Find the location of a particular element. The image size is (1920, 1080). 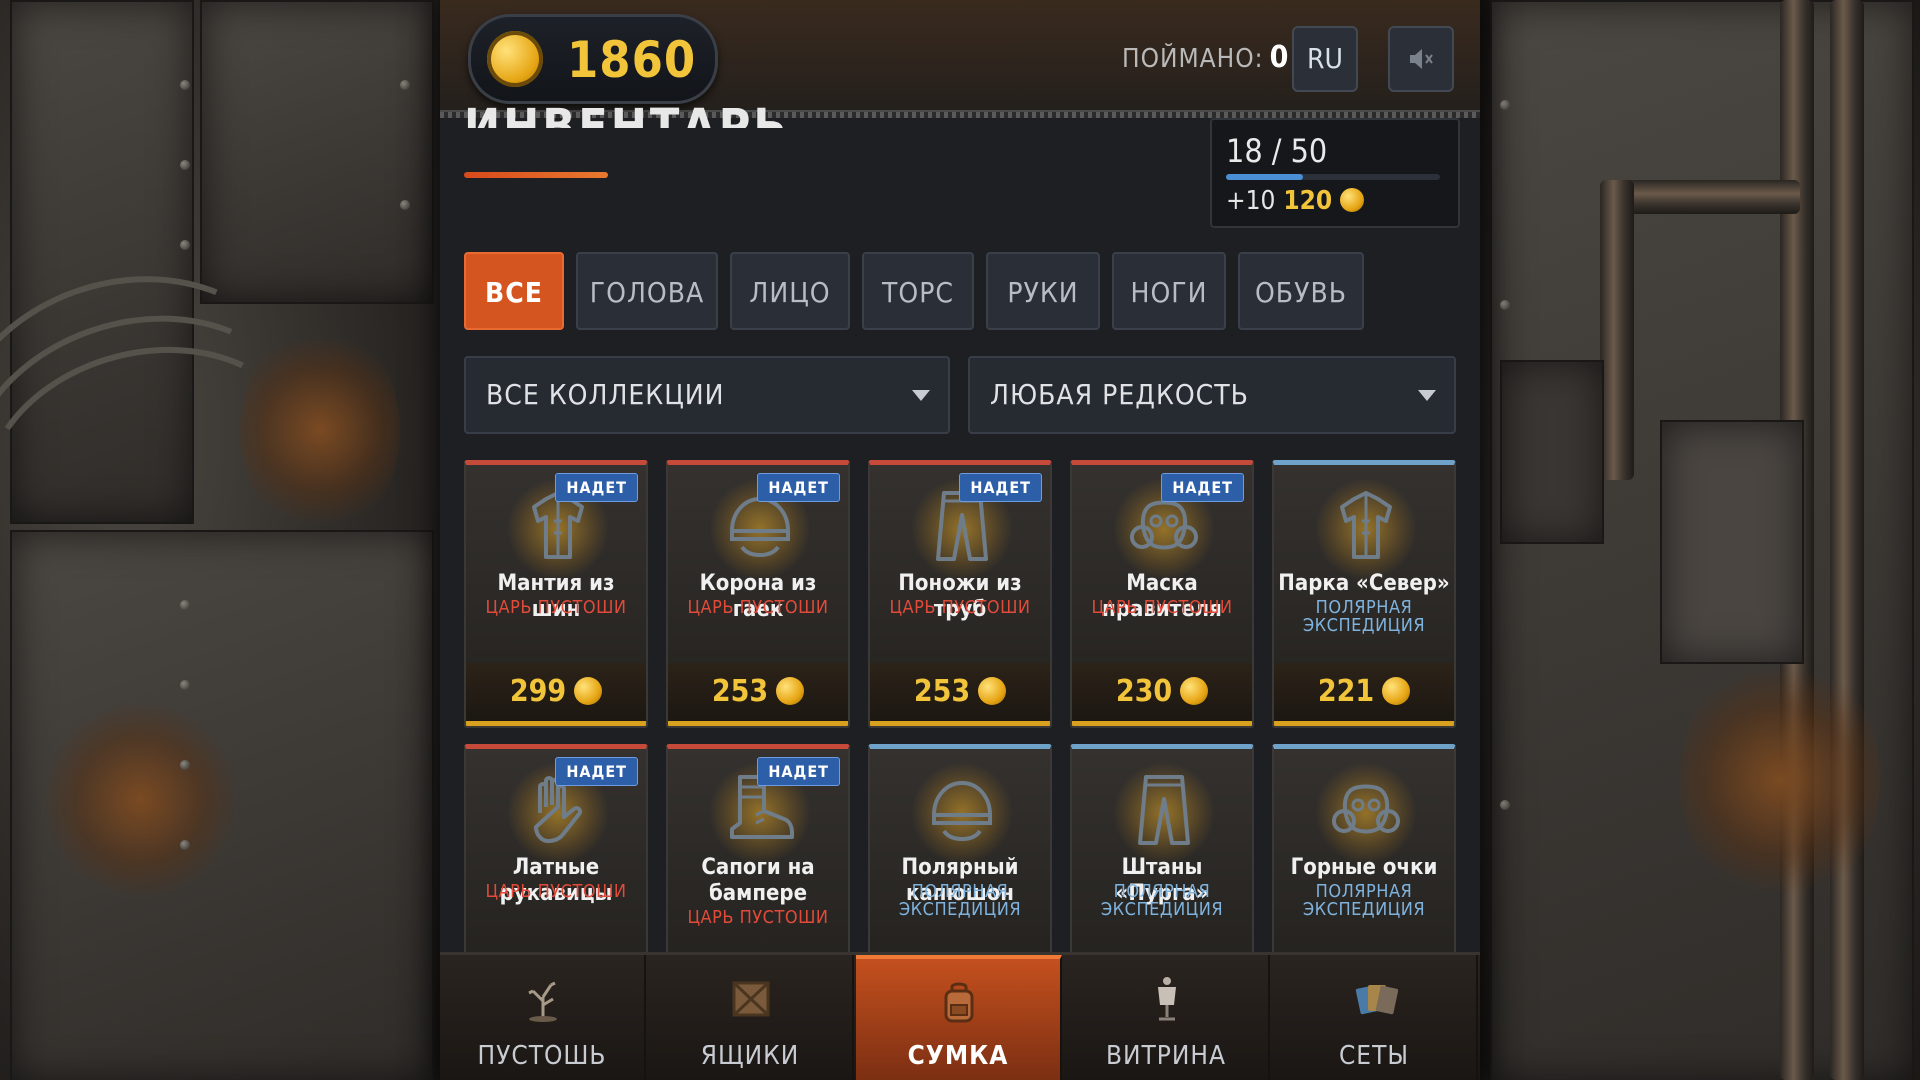

rarity-filter-select: ЛЮБАЯ РЕДКОСТЬ is located at coordinates (1212, 395).